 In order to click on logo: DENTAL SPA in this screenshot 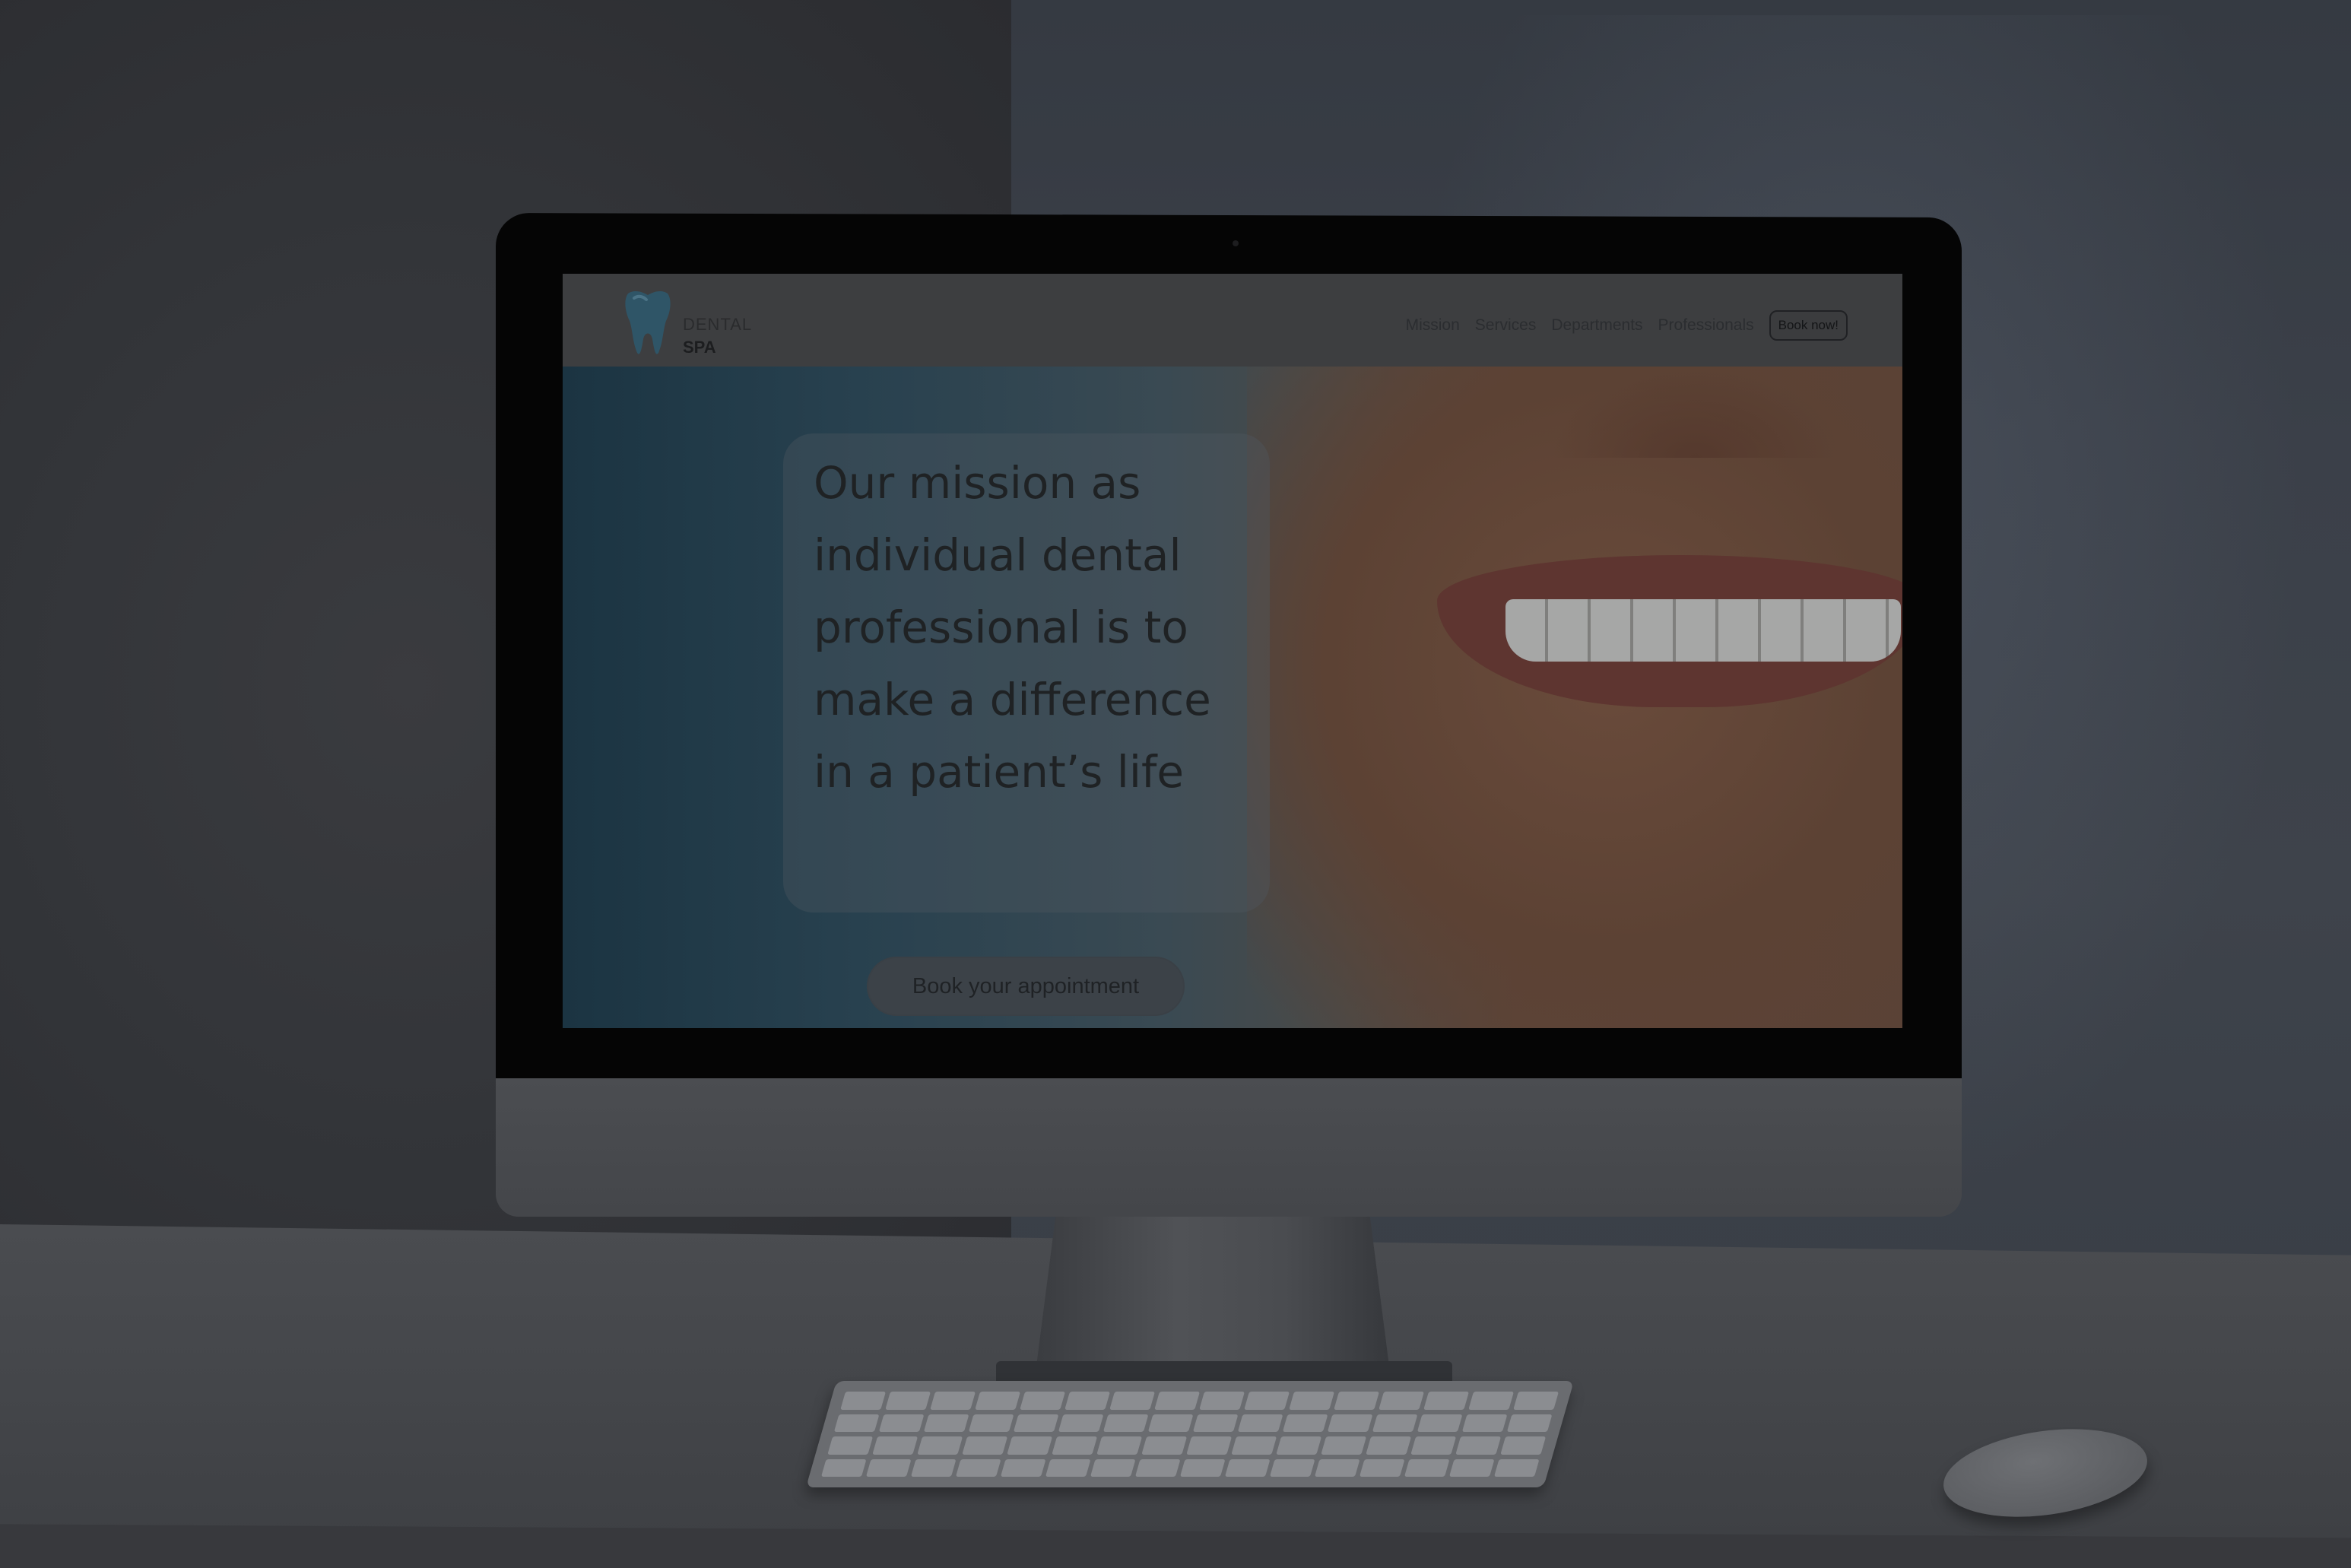, I will do `click(695, 323)`.